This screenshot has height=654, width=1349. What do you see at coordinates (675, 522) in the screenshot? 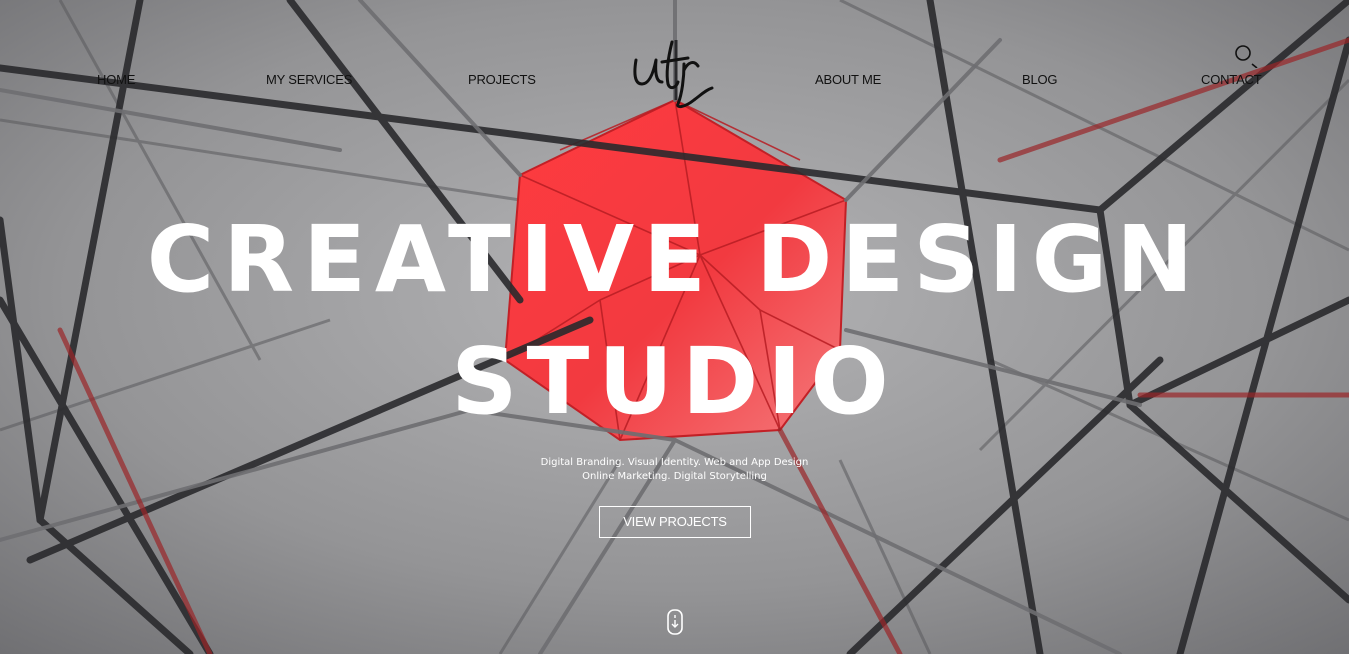
I see `view-projects-button: VIEW PROJECTS` at bounding box center [675, 522].